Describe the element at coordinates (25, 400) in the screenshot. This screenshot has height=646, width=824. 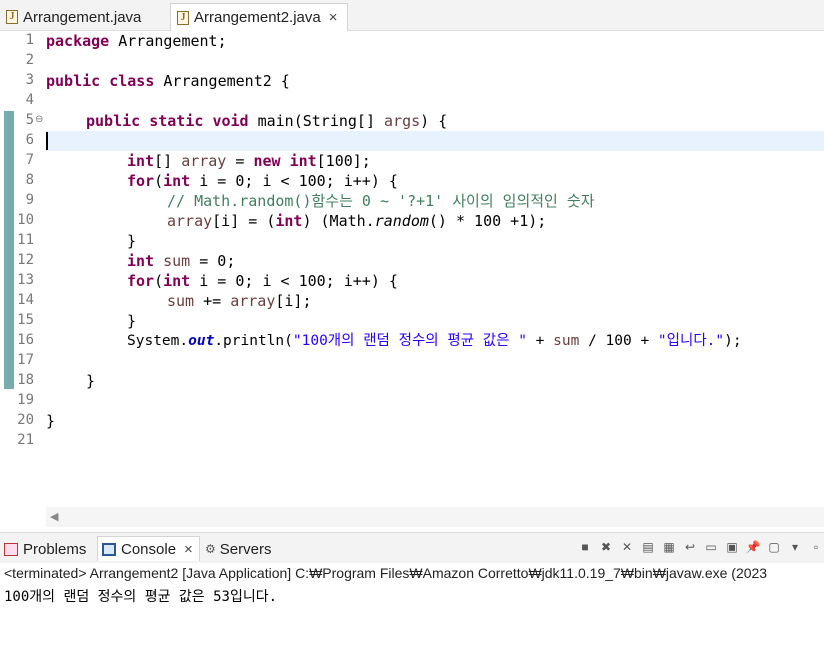
I see `line-number: 19` at that location.